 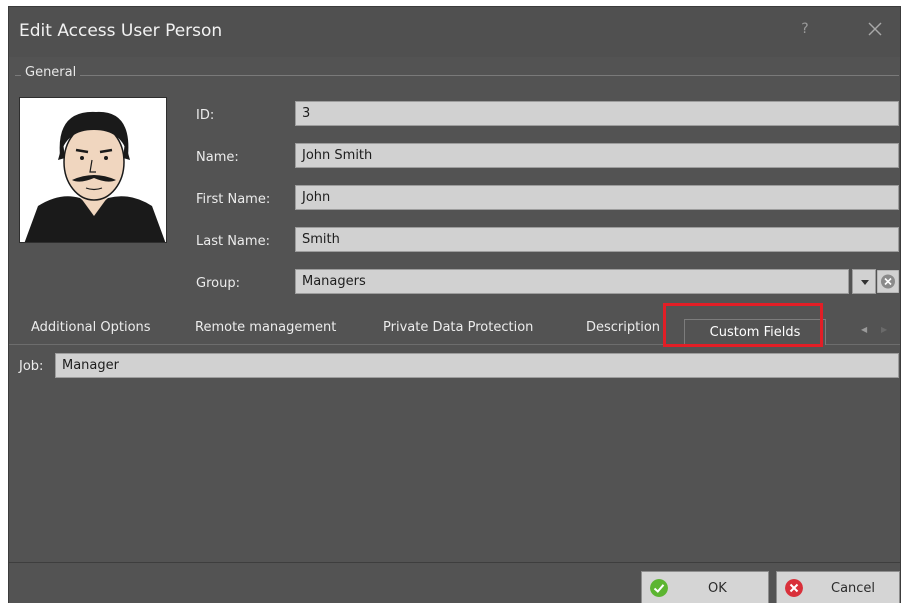 What do you see at coordinates (717, 588) in the screenshot?
I see `ok-button-label: OK` at bounding box center [717, 588].